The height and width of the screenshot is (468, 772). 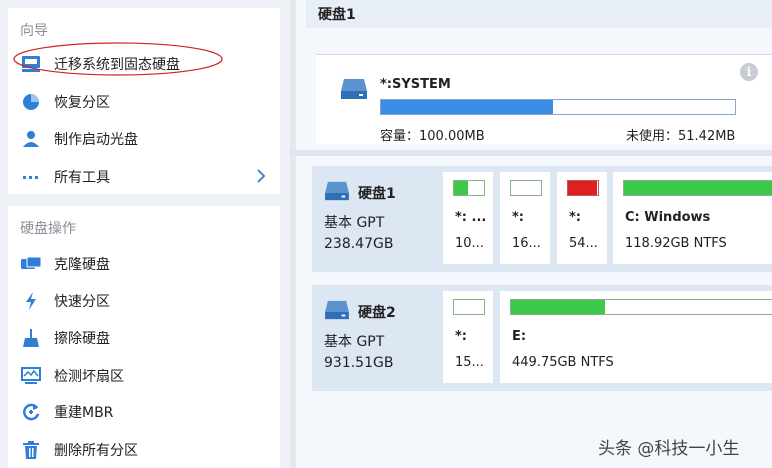 What do you see at coordinates (681, 136) in the screenshot?
I see `partition-unused: 未使用：51.42MB` at bounding box center [681, 136].